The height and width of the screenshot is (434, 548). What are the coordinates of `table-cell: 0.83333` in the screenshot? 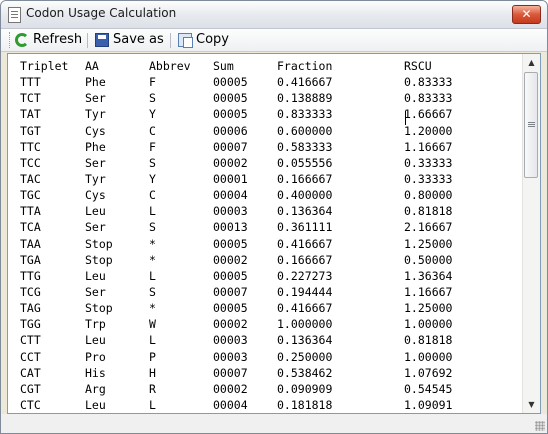 It's located at (428, 98).